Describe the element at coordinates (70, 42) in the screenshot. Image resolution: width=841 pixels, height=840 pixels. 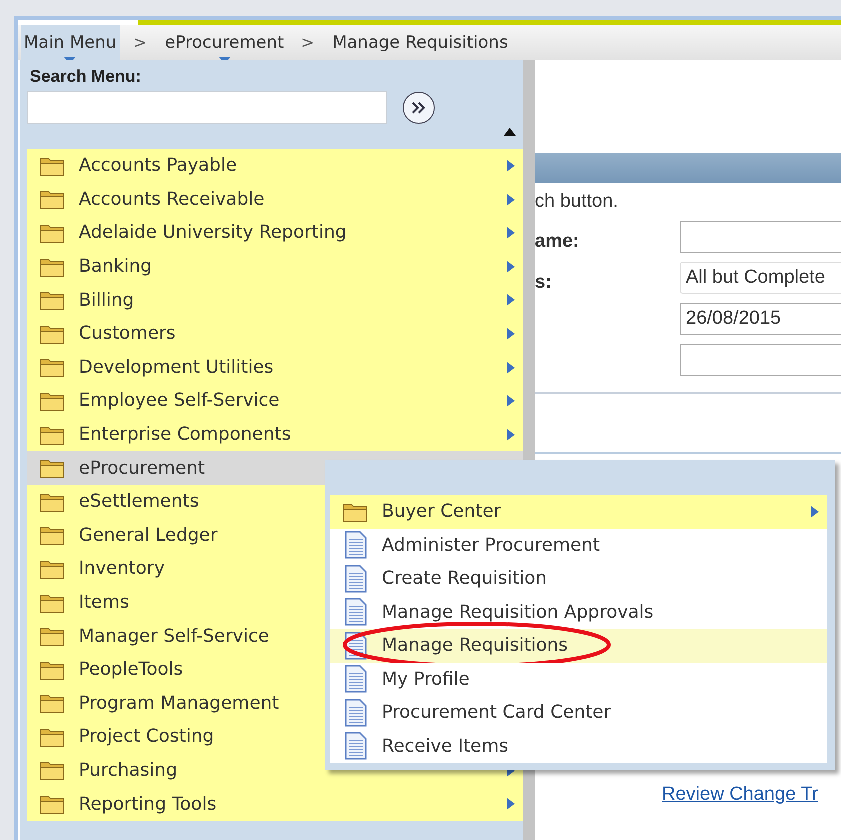
I see `breadcrumb-link: Main Menu` at that location.